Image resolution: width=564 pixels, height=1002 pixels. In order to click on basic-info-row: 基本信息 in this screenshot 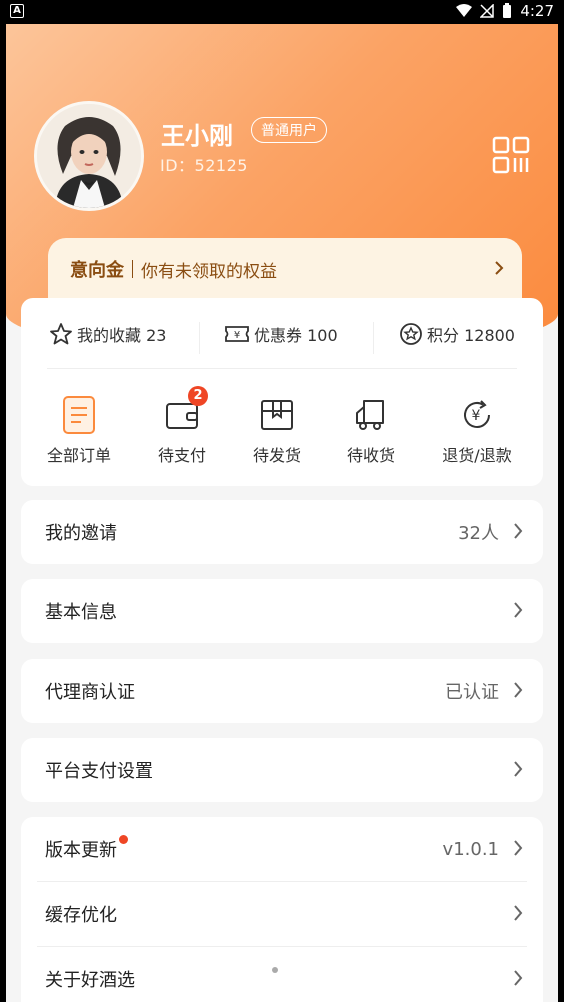, I will do `click(282, 611)`.